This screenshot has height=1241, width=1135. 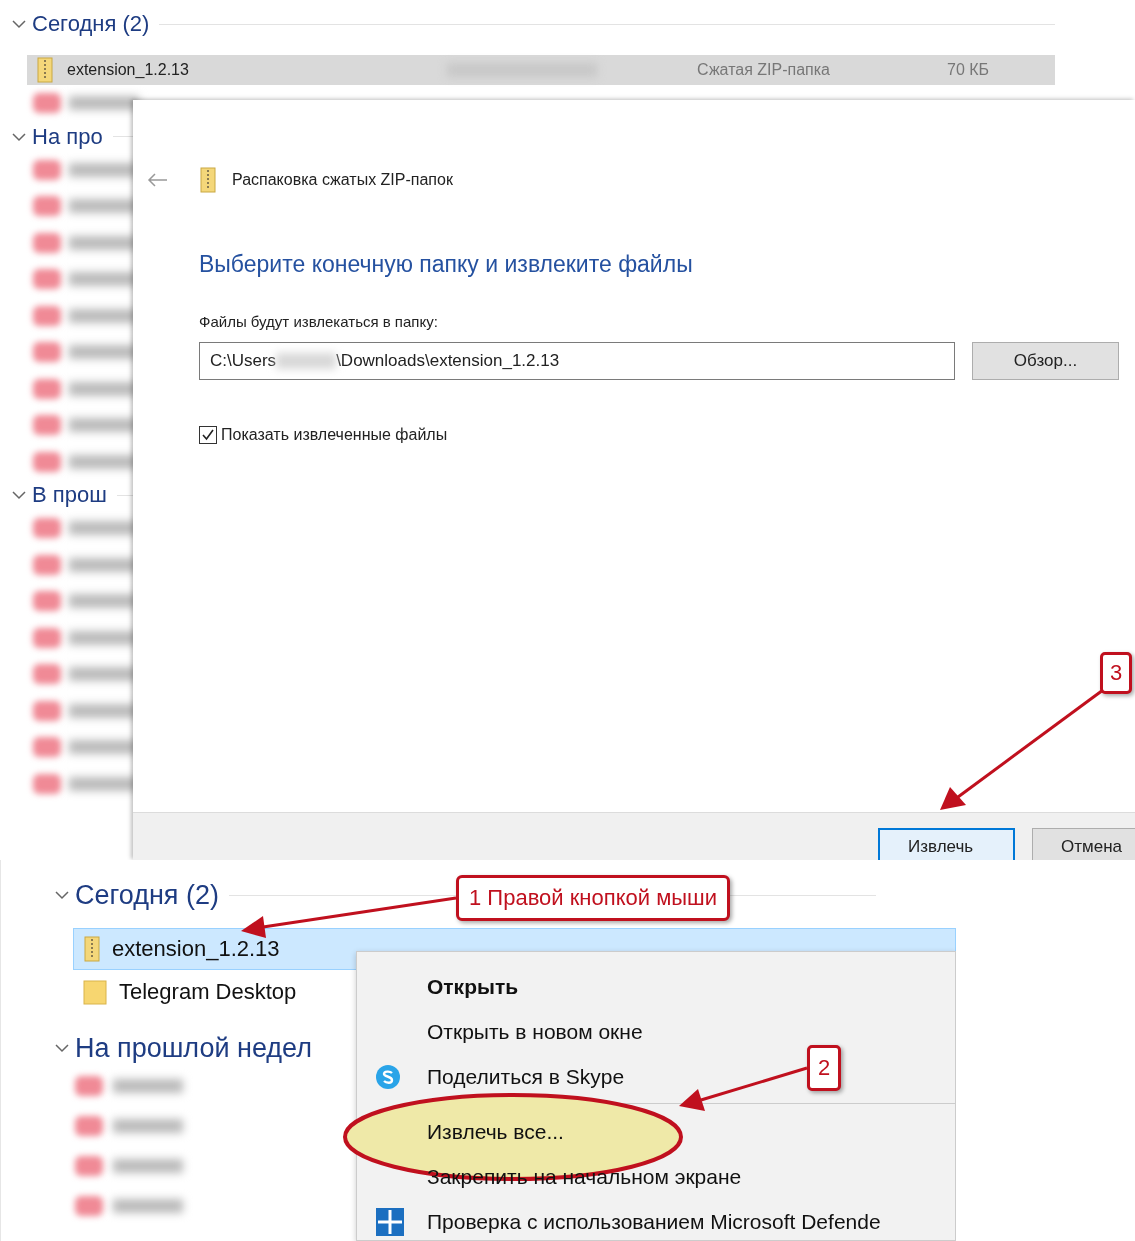 I want to click on file-name: Telegram Desktop, so click(x=208, y=992).